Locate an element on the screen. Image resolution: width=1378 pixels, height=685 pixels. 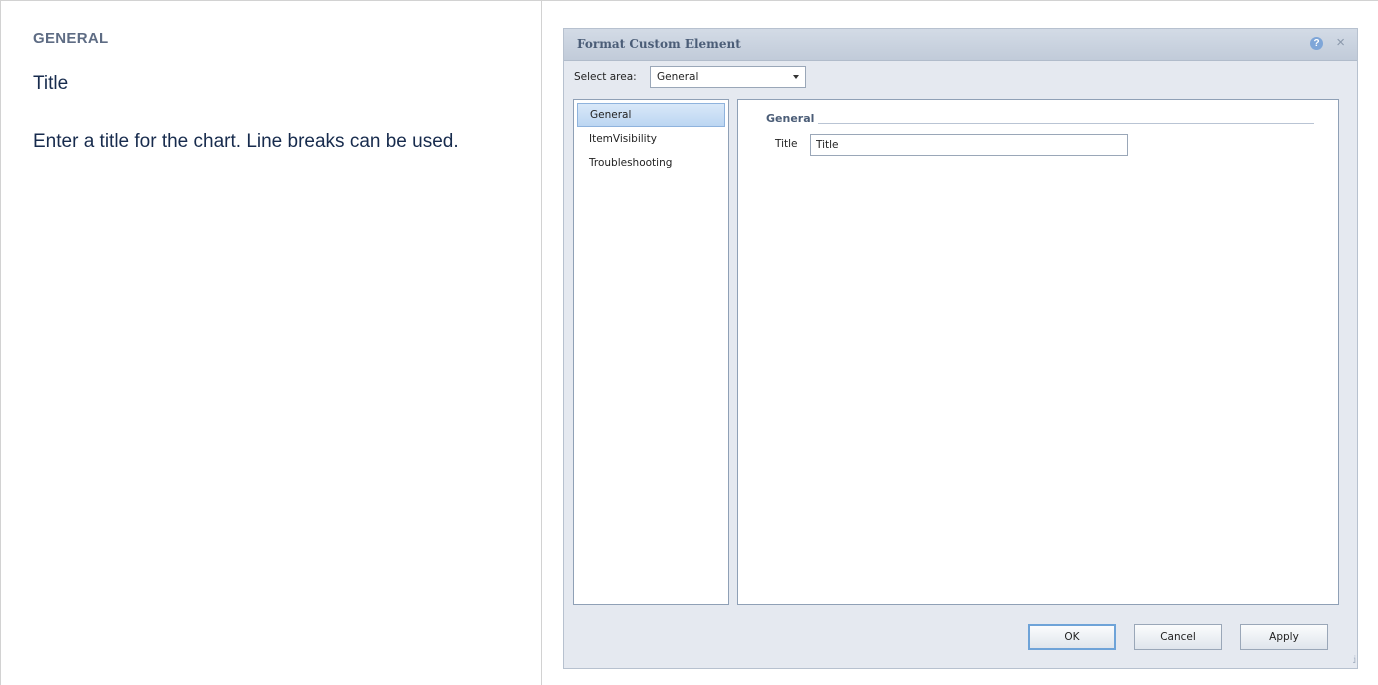
group-title: General is located at coordinates (792, 118).